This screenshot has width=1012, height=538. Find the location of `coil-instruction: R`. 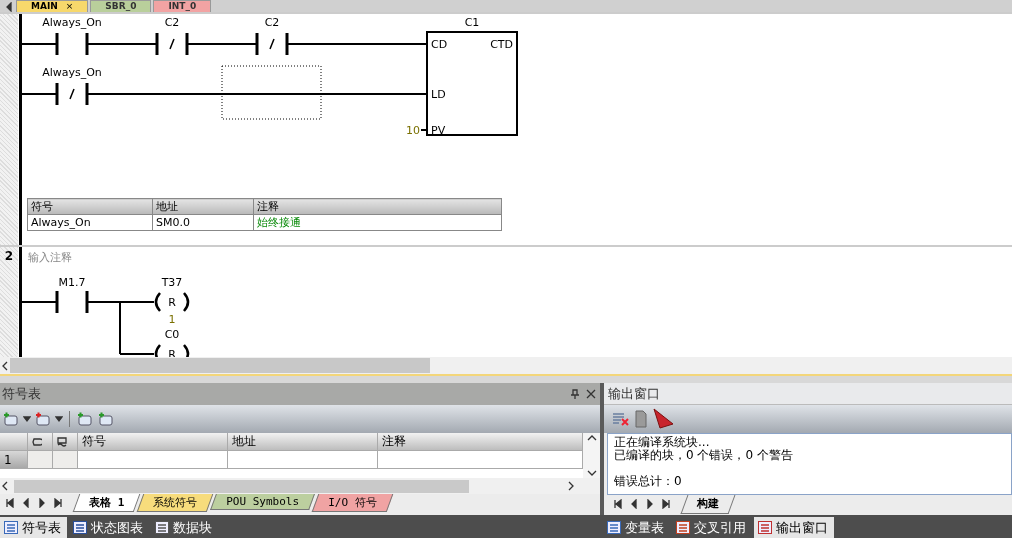

coil-instruction: R is located at coordinates (172, 302).